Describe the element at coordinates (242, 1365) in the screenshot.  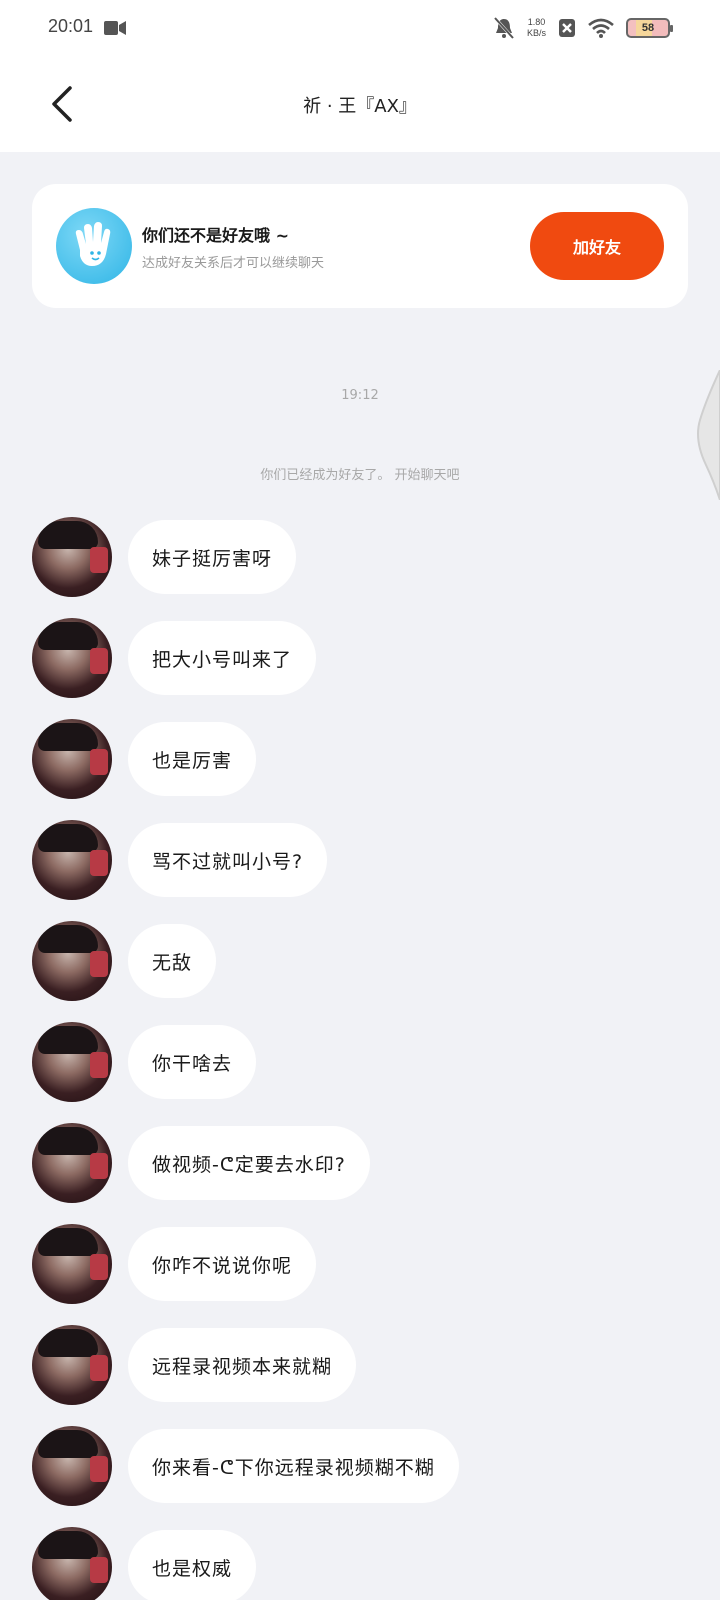
I see `message-bubble: 远程录视频本来就糊` at that location.